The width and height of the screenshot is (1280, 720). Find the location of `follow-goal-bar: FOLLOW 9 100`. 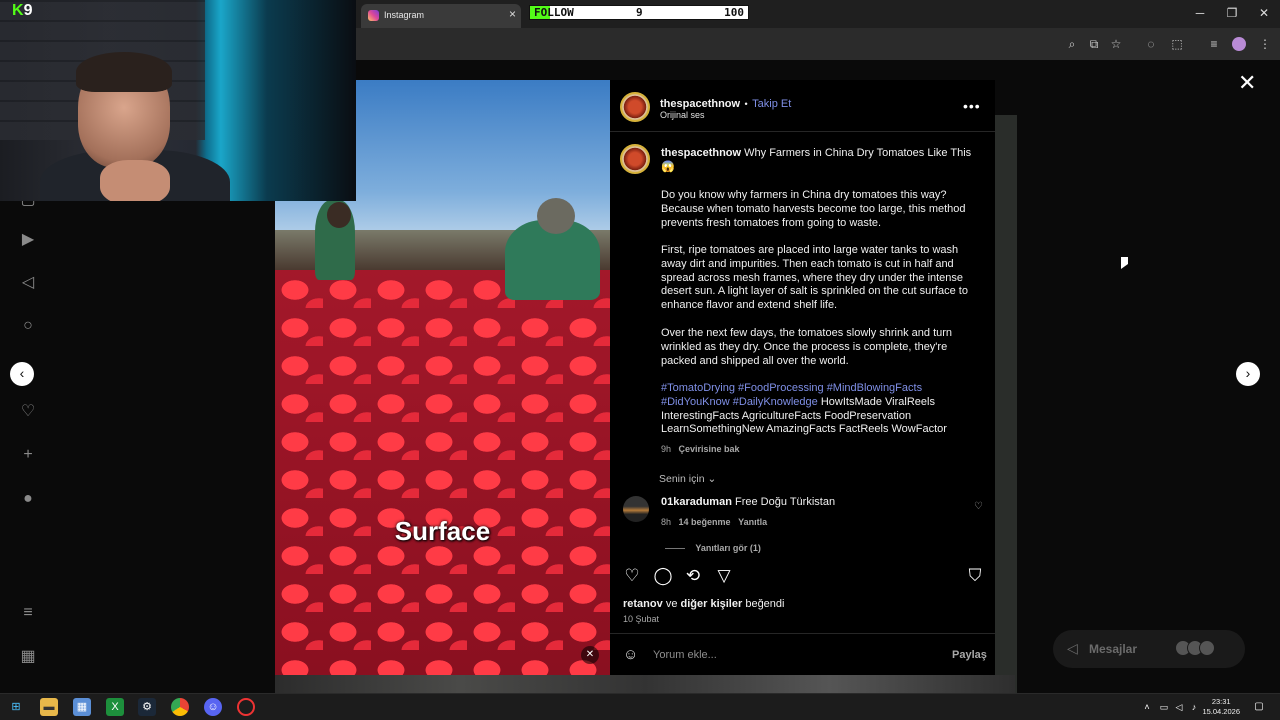

follow-goal-bar: FOLLOW 9 100 is located at coordinates (639, 12).